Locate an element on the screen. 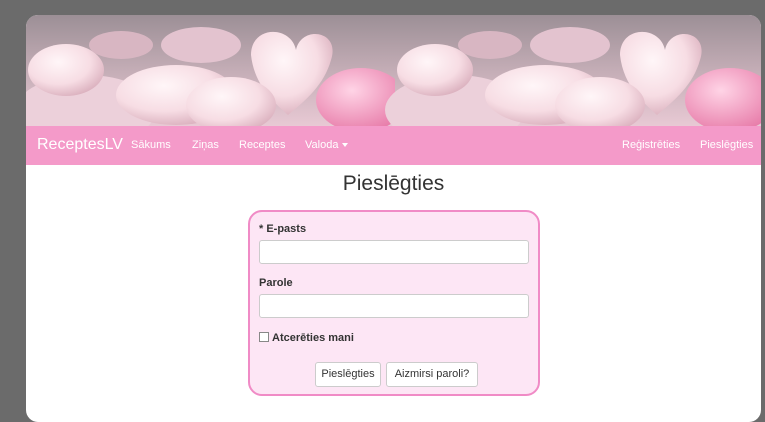 The image size is (765, 422). login-button: Pieslēgties is located at coordinates (348, 374).